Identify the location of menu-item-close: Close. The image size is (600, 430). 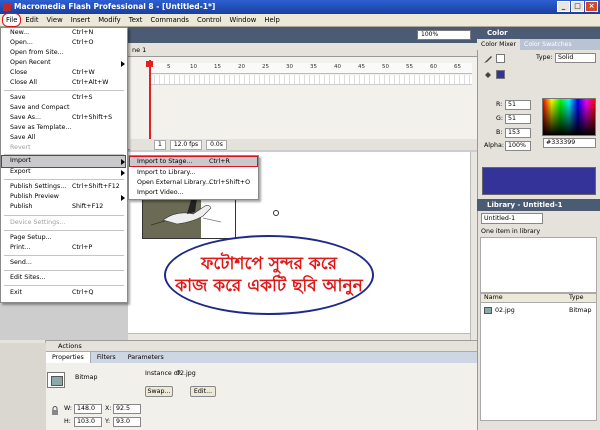
(18, 73).